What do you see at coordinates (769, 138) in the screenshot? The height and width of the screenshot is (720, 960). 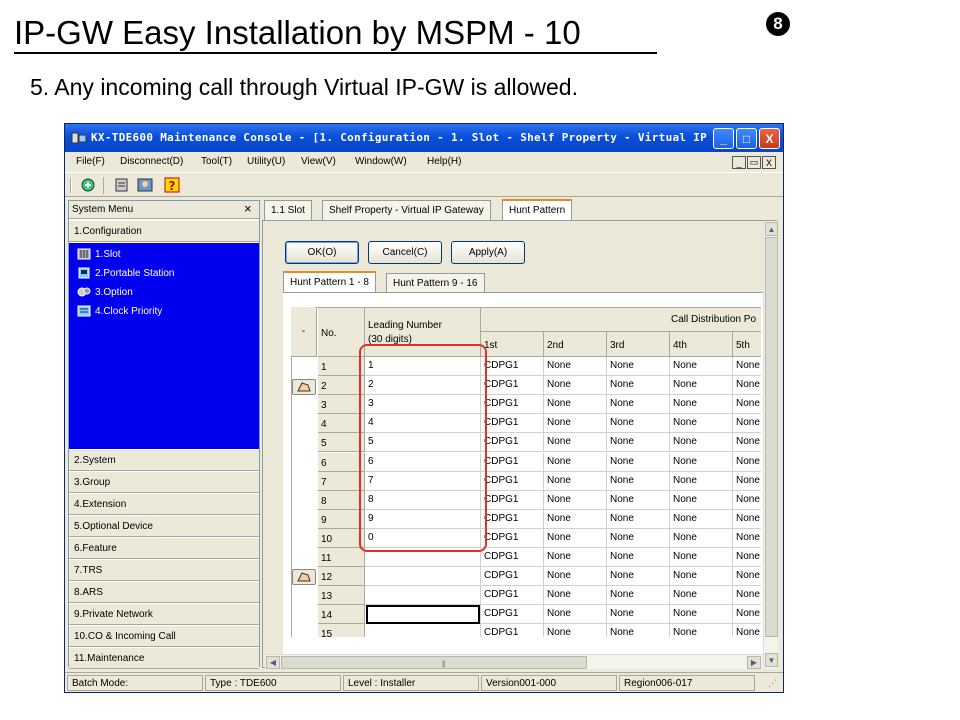 I see `close-button: X` at bounding box center [769, 138].